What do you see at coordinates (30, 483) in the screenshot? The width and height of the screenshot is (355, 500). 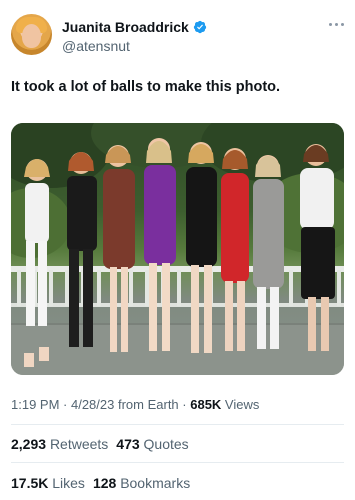 I see `likes-count: 17.5K` at bounding box center [30, 483].